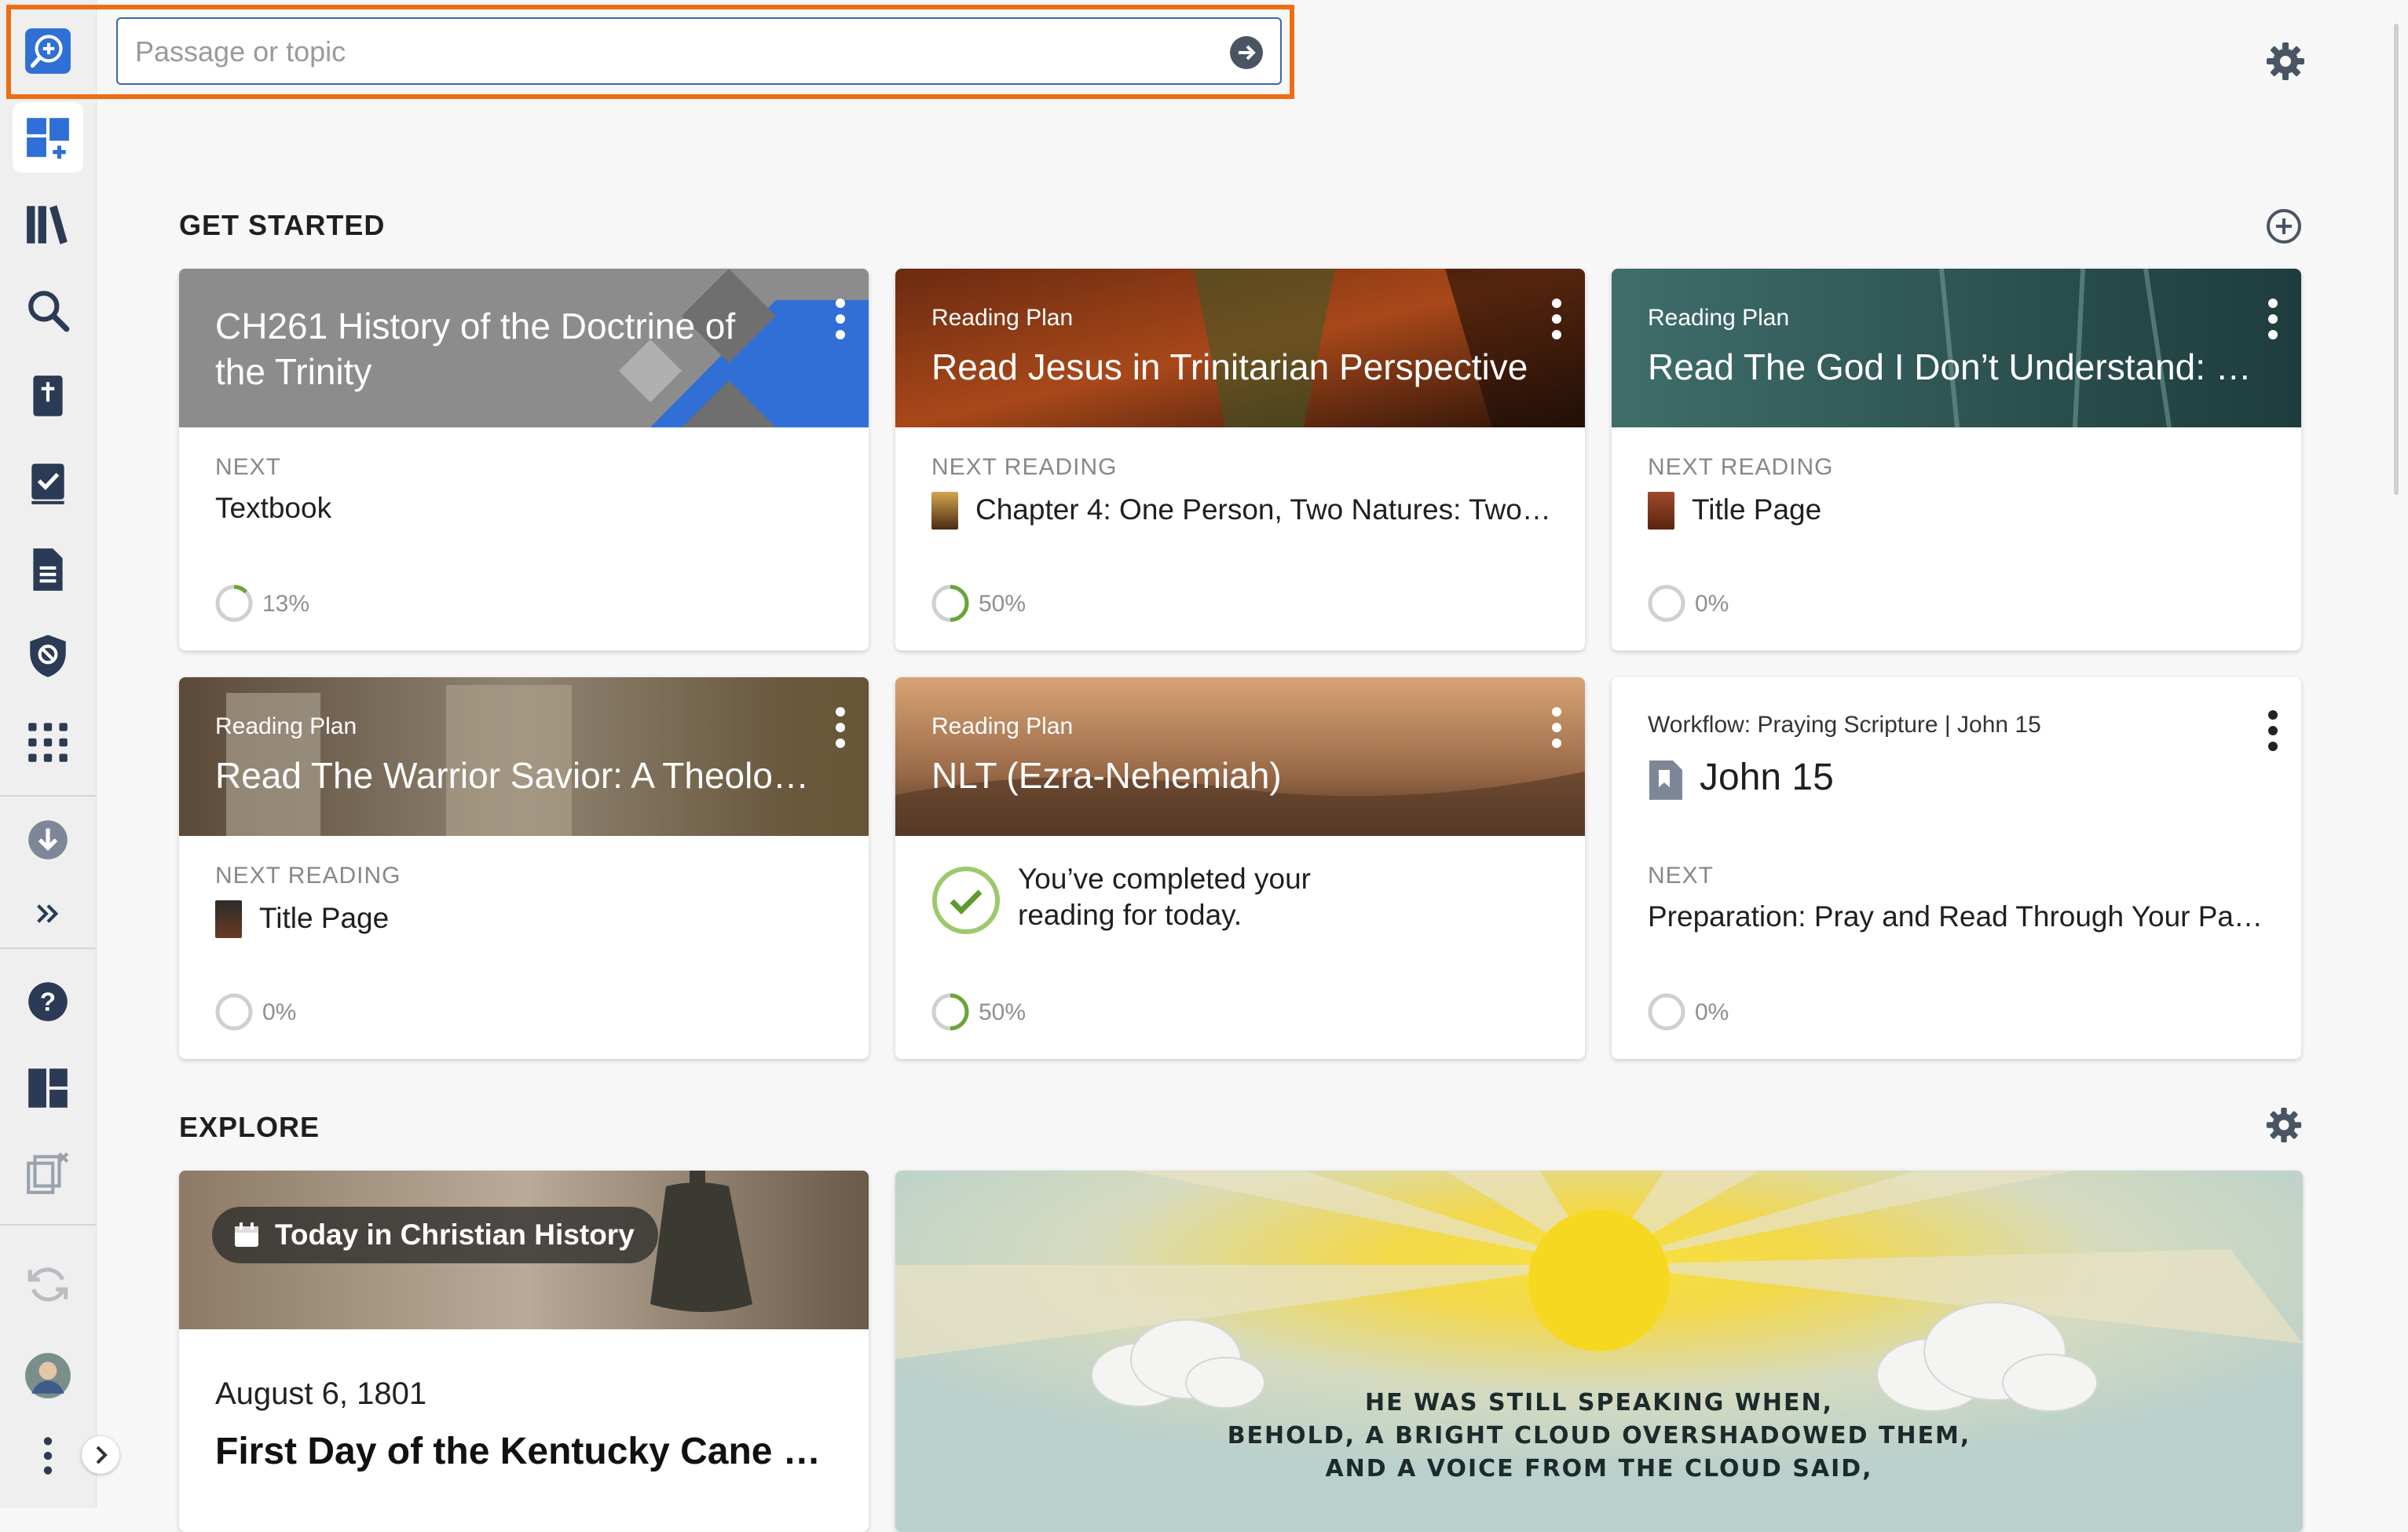 This screenshot has width=2408, height=1532. I want to click on verse-line: AND A VOICE FROM THE CLOUD SAID,, so click(1599, 1469).